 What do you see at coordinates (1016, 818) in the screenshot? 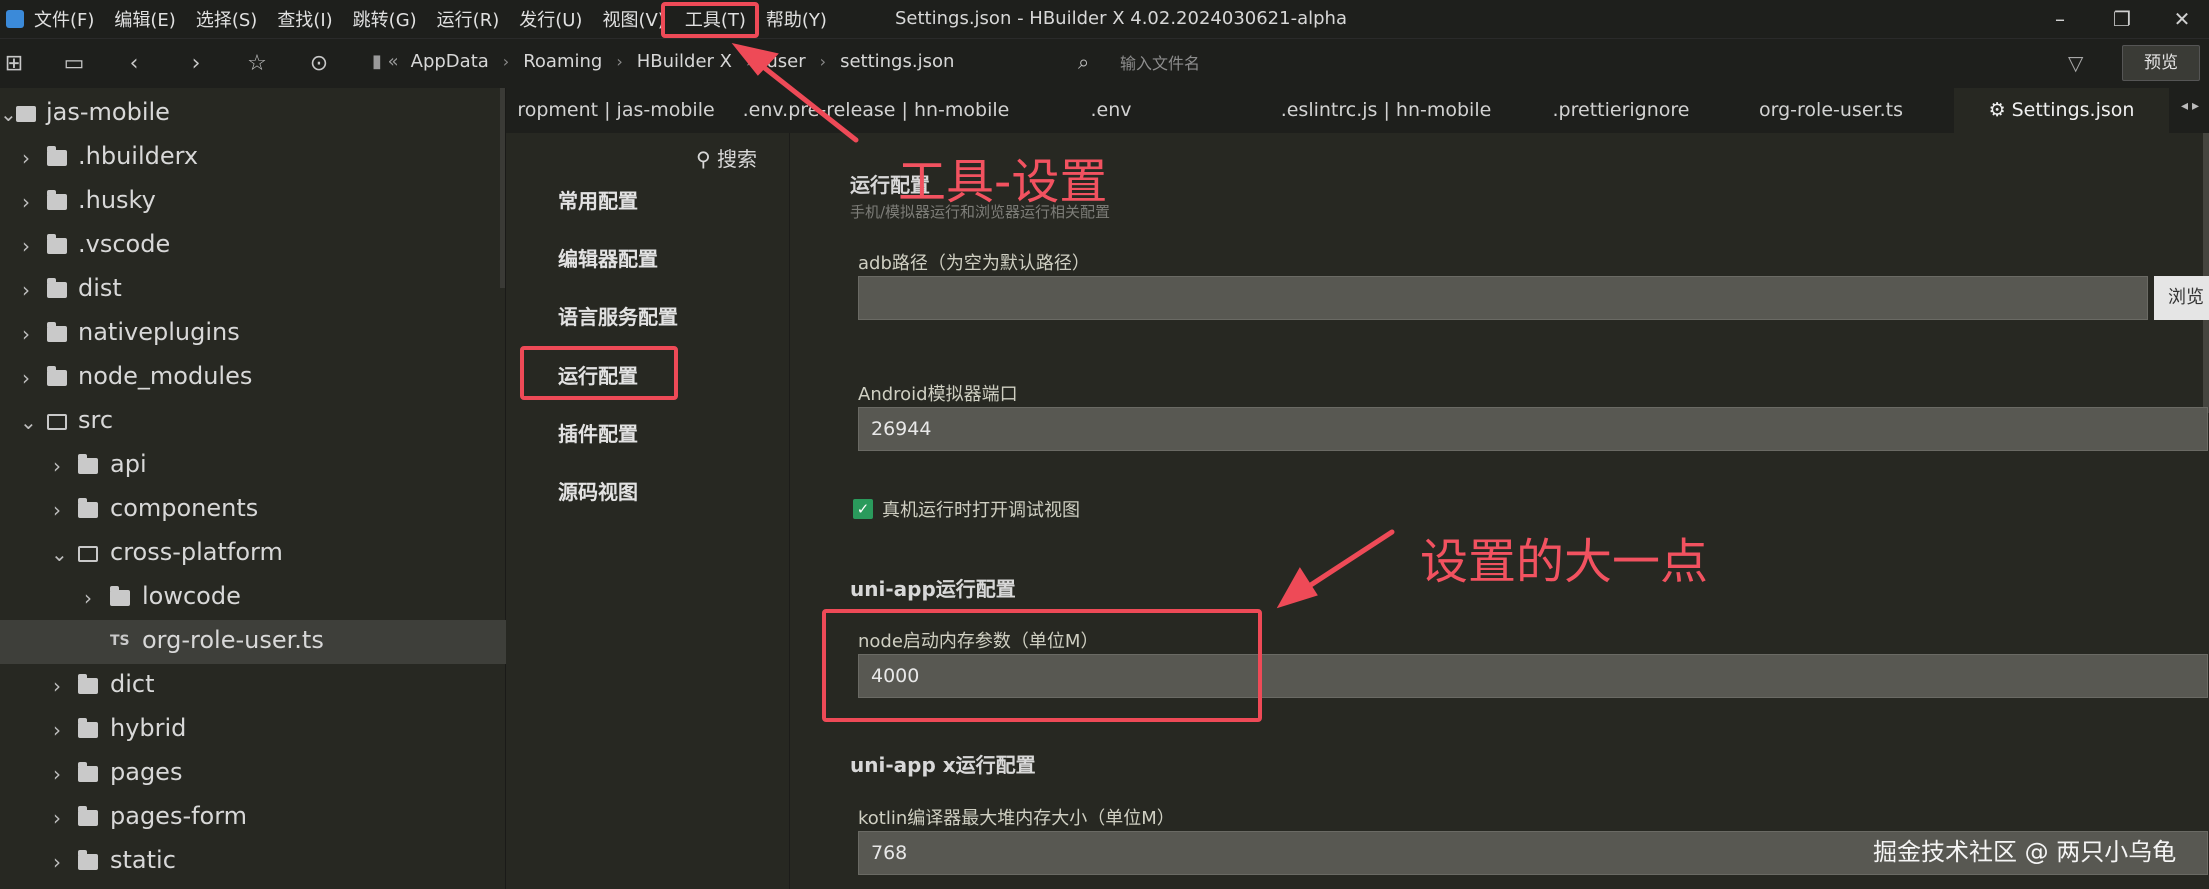
I see `kotlin-heap-label: kotlin编译器最大堆内存大小（单位M）` at bounding box center [1016, 818].